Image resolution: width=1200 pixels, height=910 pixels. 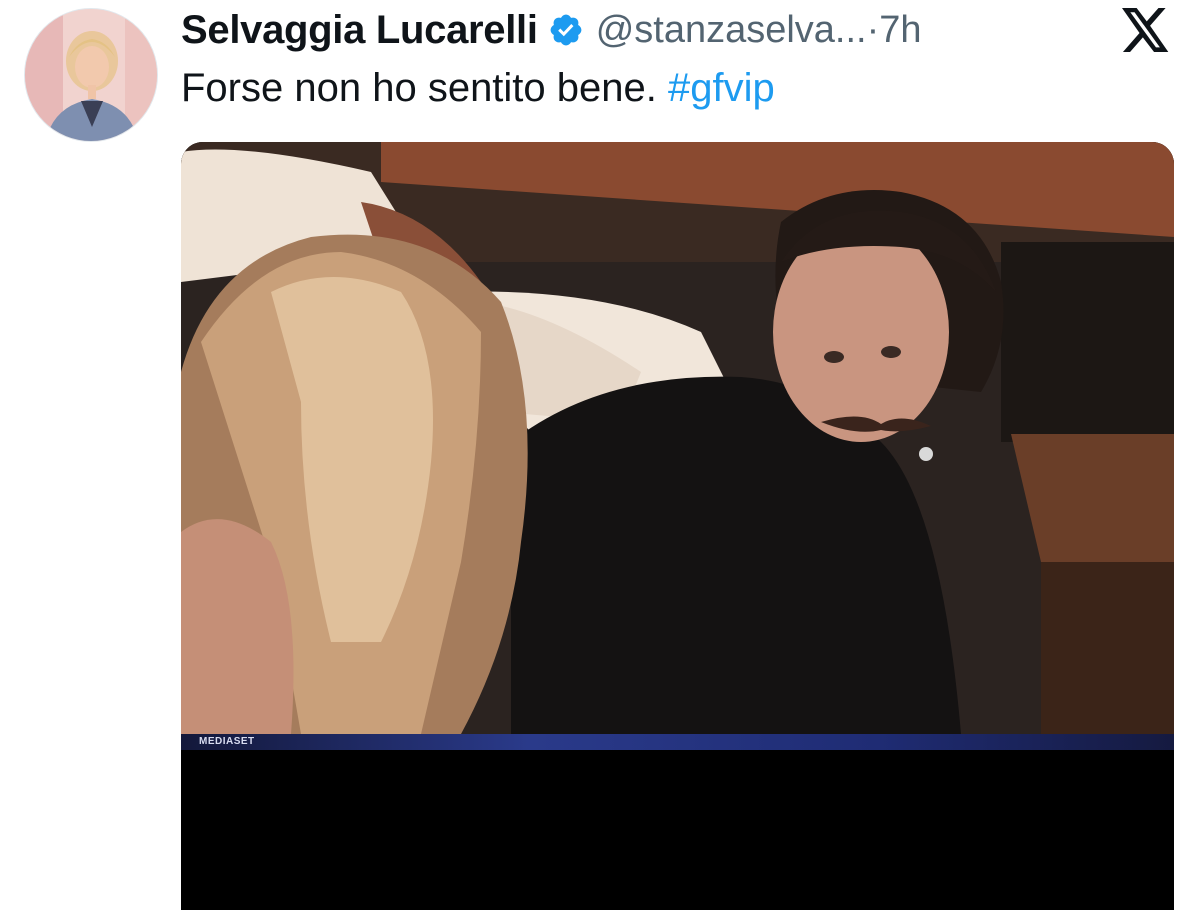 What do you see at coordinates (227, 741) in the screenshot?
I see `watermark-label: MEDIASET` at bounding box center [227, 741].